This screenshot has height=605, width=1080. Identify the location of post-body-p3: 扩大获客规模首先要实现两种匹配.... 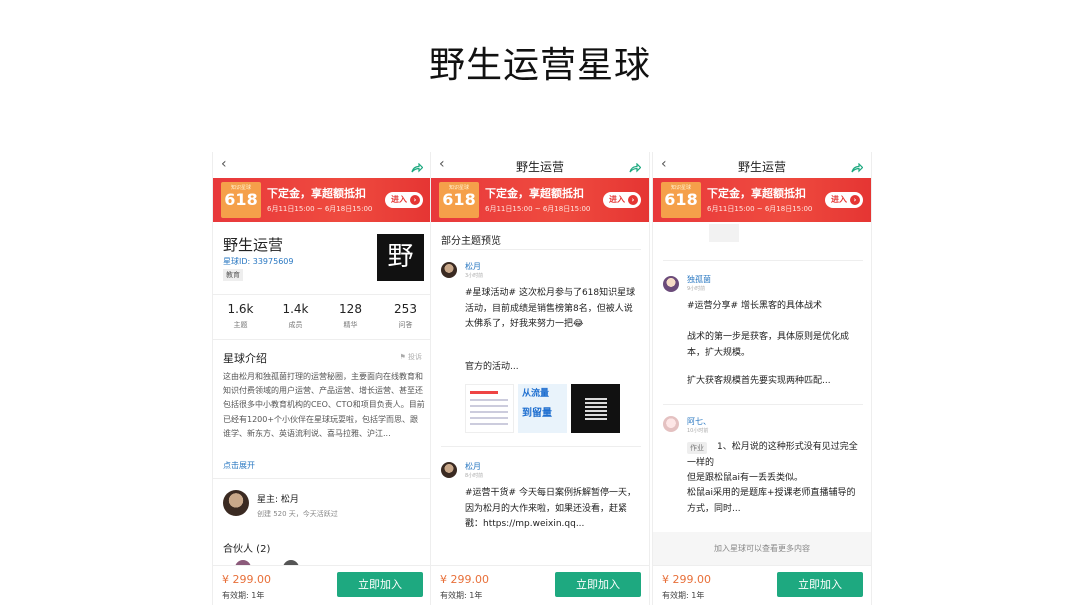
(775, 382).